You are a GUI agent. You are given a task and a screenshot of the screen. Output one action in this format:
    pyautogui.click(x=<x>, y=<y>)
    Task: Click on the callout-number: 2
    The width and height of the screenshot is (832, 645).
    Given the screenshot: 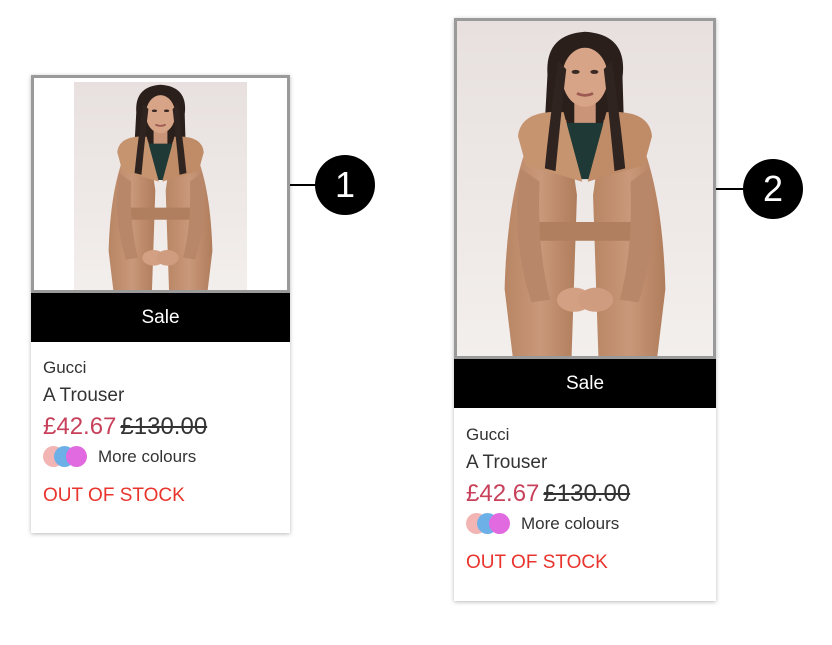 What is the action you would take?
    pyautogui.click(x=773, y=188)
    